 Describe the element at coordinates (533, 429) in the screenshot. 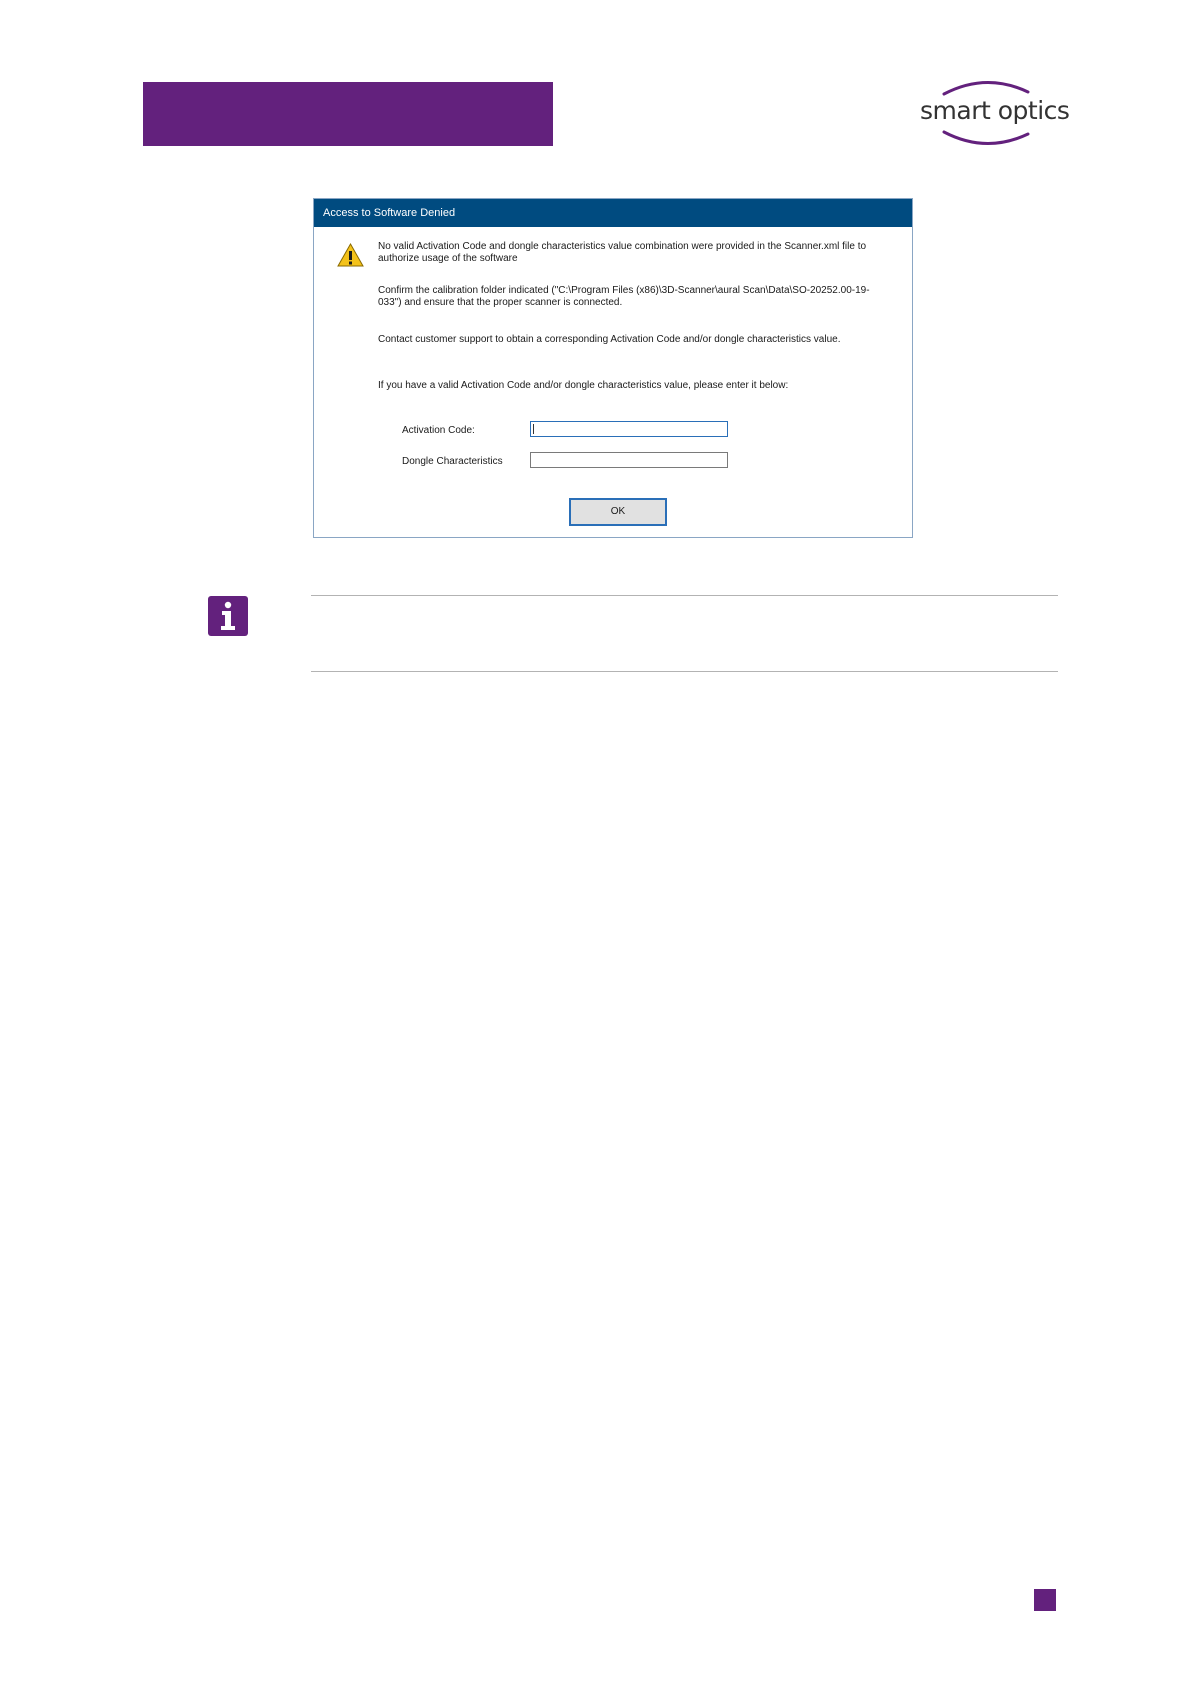

I see `text-caret` at that location.